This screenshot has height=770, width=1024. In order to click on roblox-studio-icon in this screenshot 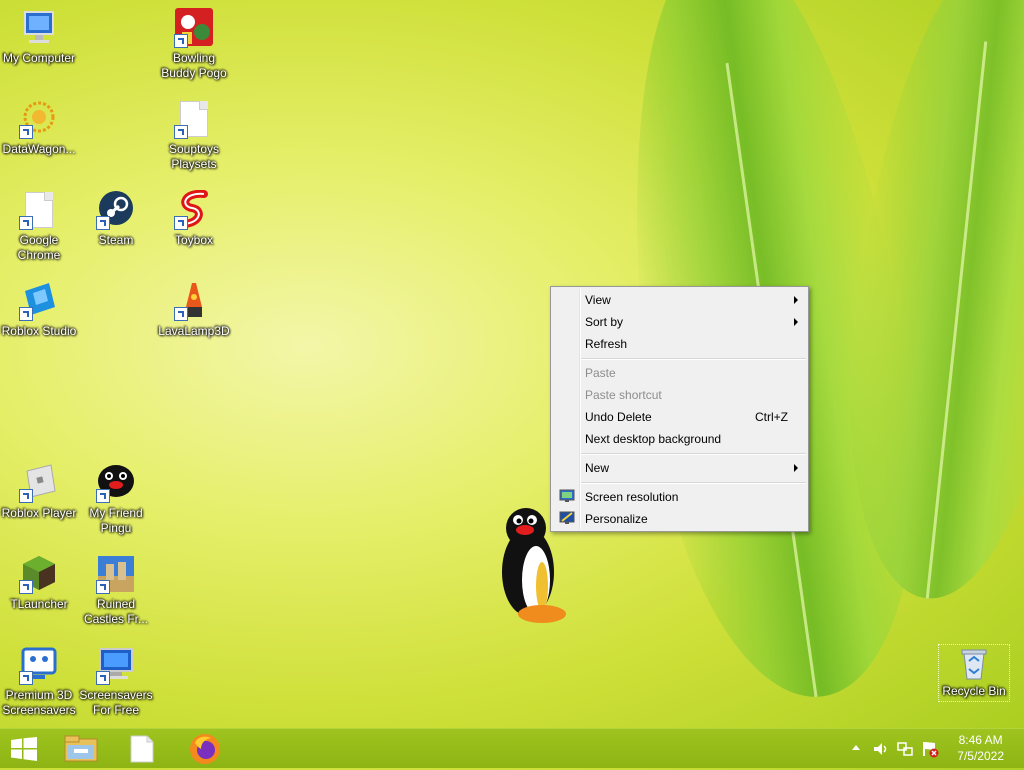, I will do `click(39, 301)`.